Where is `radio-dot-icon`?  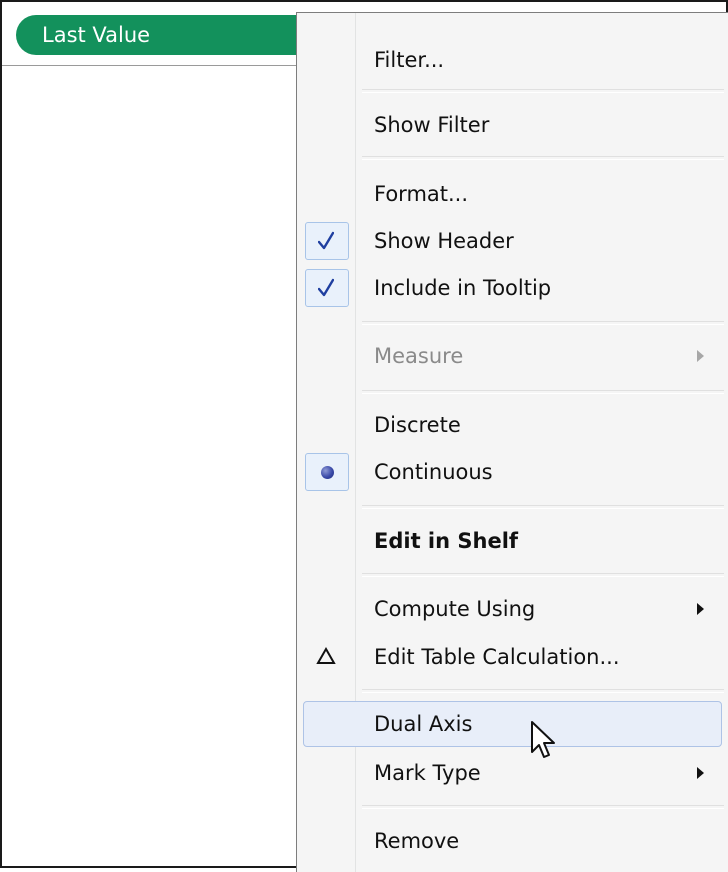
radio-dot-icon is located at coordinates (327, 472).